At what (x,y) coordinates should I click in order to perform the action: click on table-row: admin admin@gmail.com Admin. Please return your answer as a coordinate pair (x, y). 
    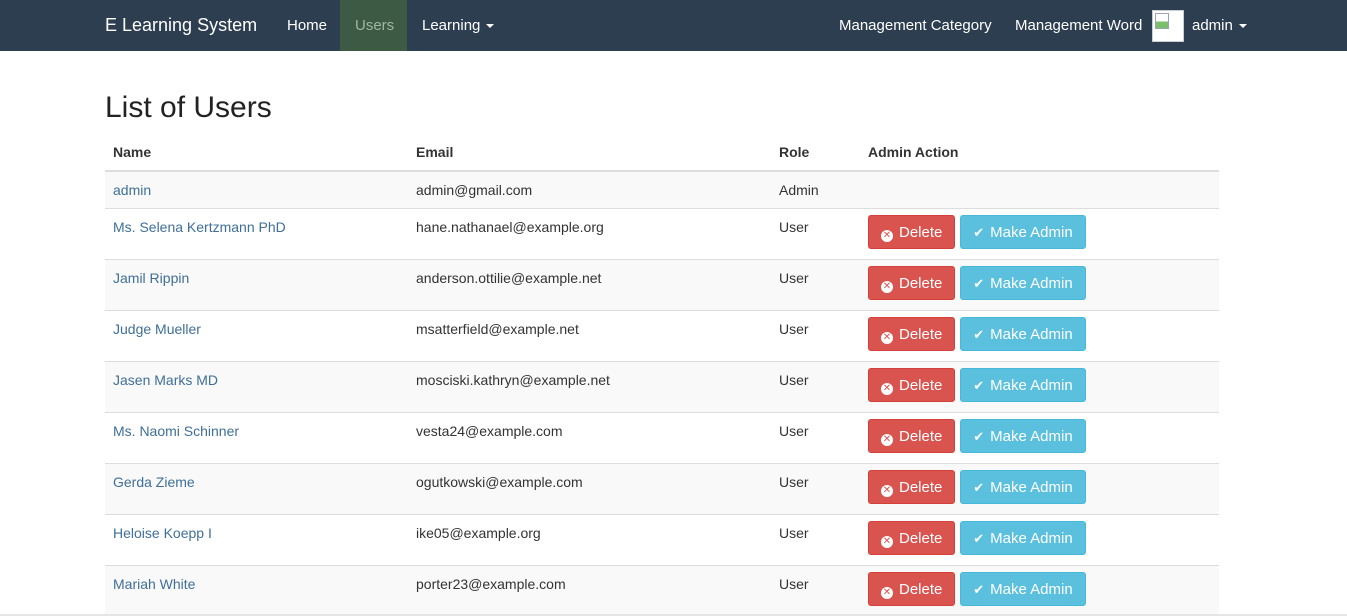
    Looking at the image, I should click on (662, 189).